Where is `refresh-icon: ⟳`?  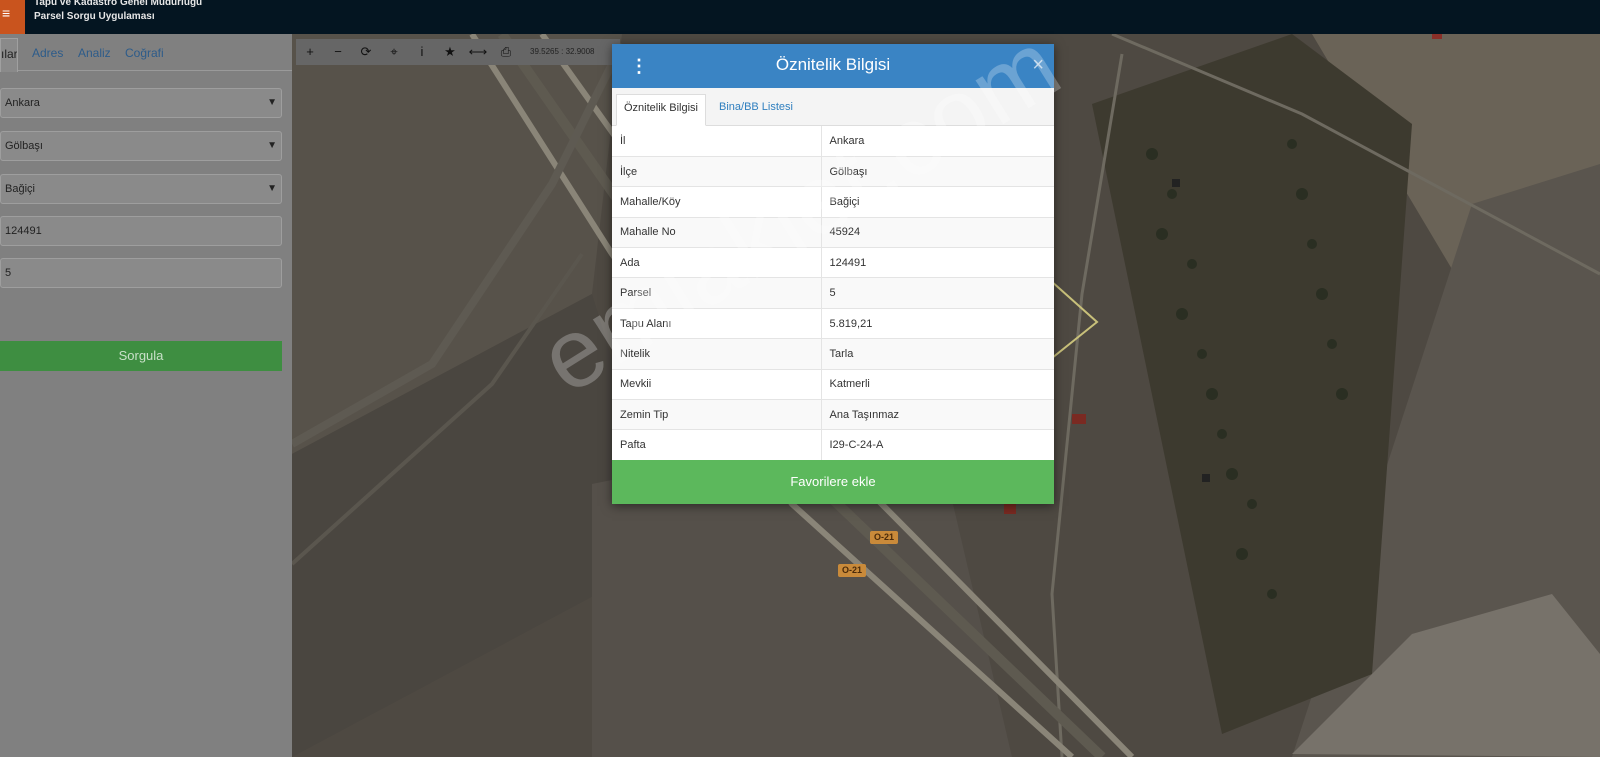 refresh-icon: ⟳ is located at coordinates (366, 52).